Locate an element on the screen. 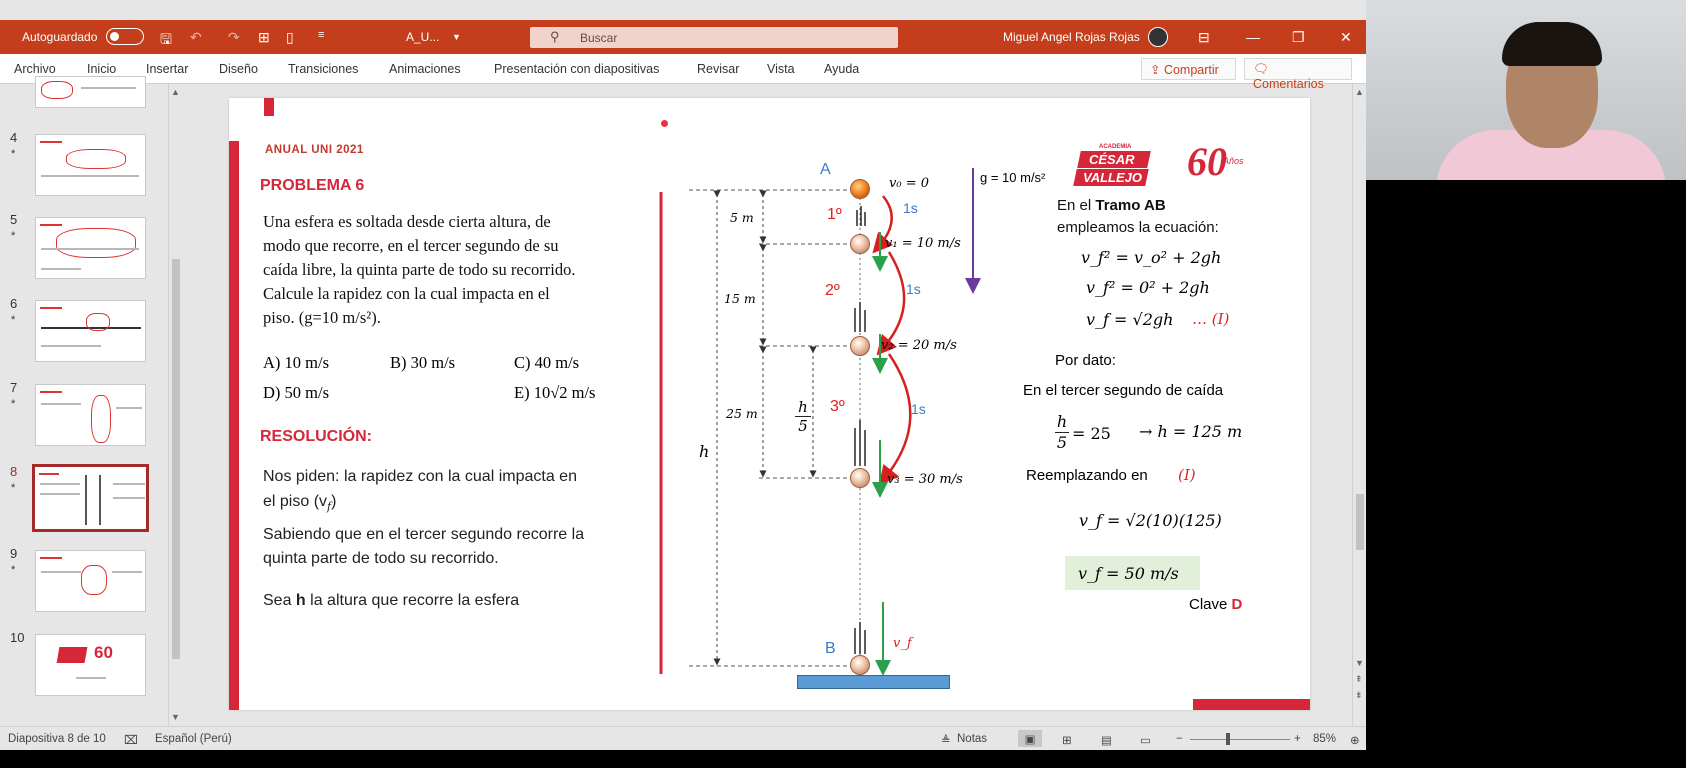  equation-1: v_f² = v_o² + 2gh is located at coordinates (1151, 257).